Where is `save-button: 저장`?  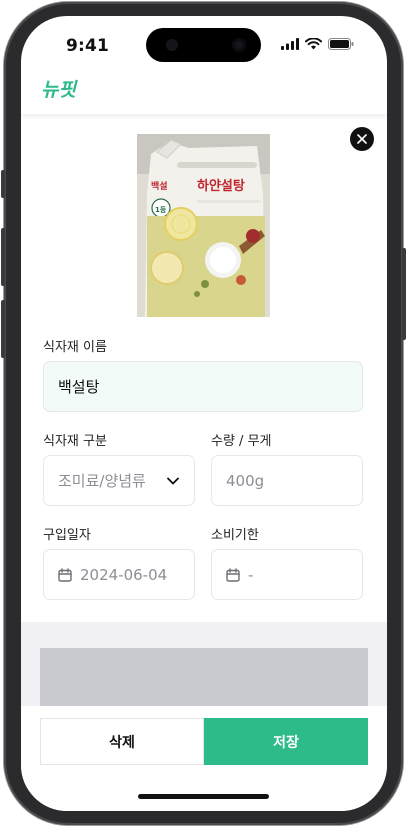 save-button: 저장 is located at coordinates (286, 741).